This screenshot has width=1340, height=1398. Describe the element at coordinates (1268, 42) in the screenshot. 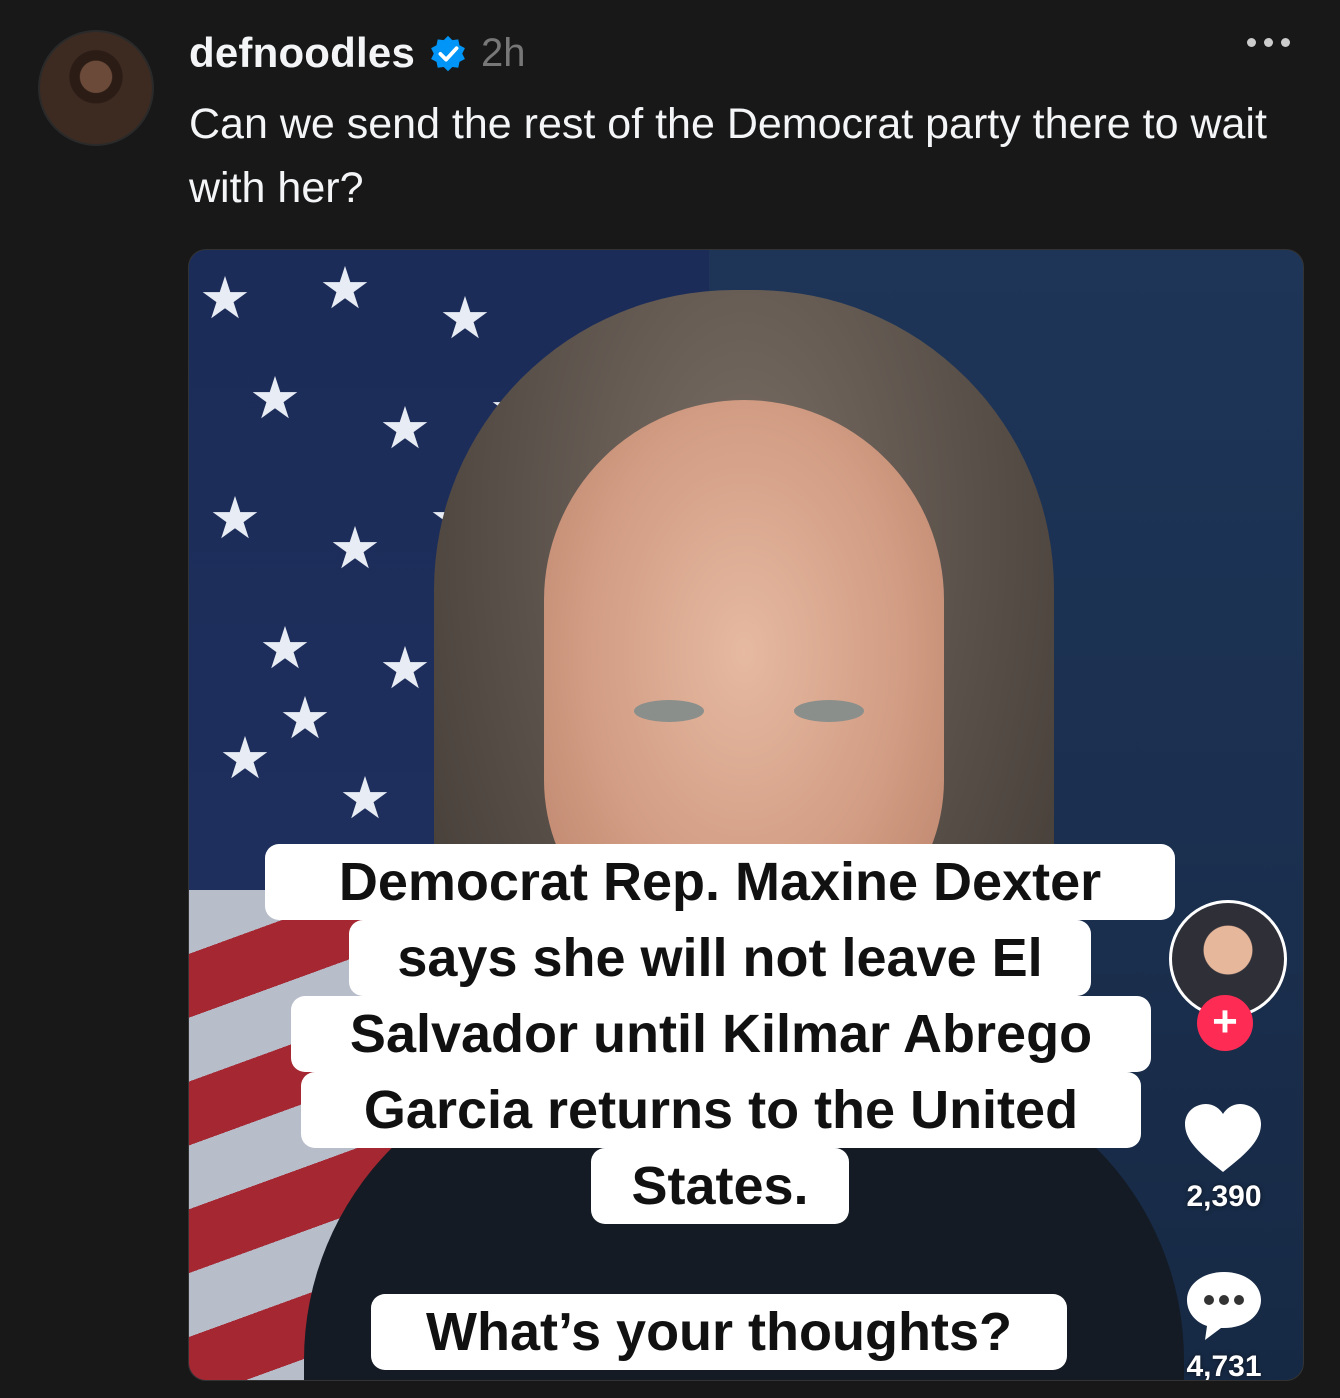

I see `more-options-icon` at that location.